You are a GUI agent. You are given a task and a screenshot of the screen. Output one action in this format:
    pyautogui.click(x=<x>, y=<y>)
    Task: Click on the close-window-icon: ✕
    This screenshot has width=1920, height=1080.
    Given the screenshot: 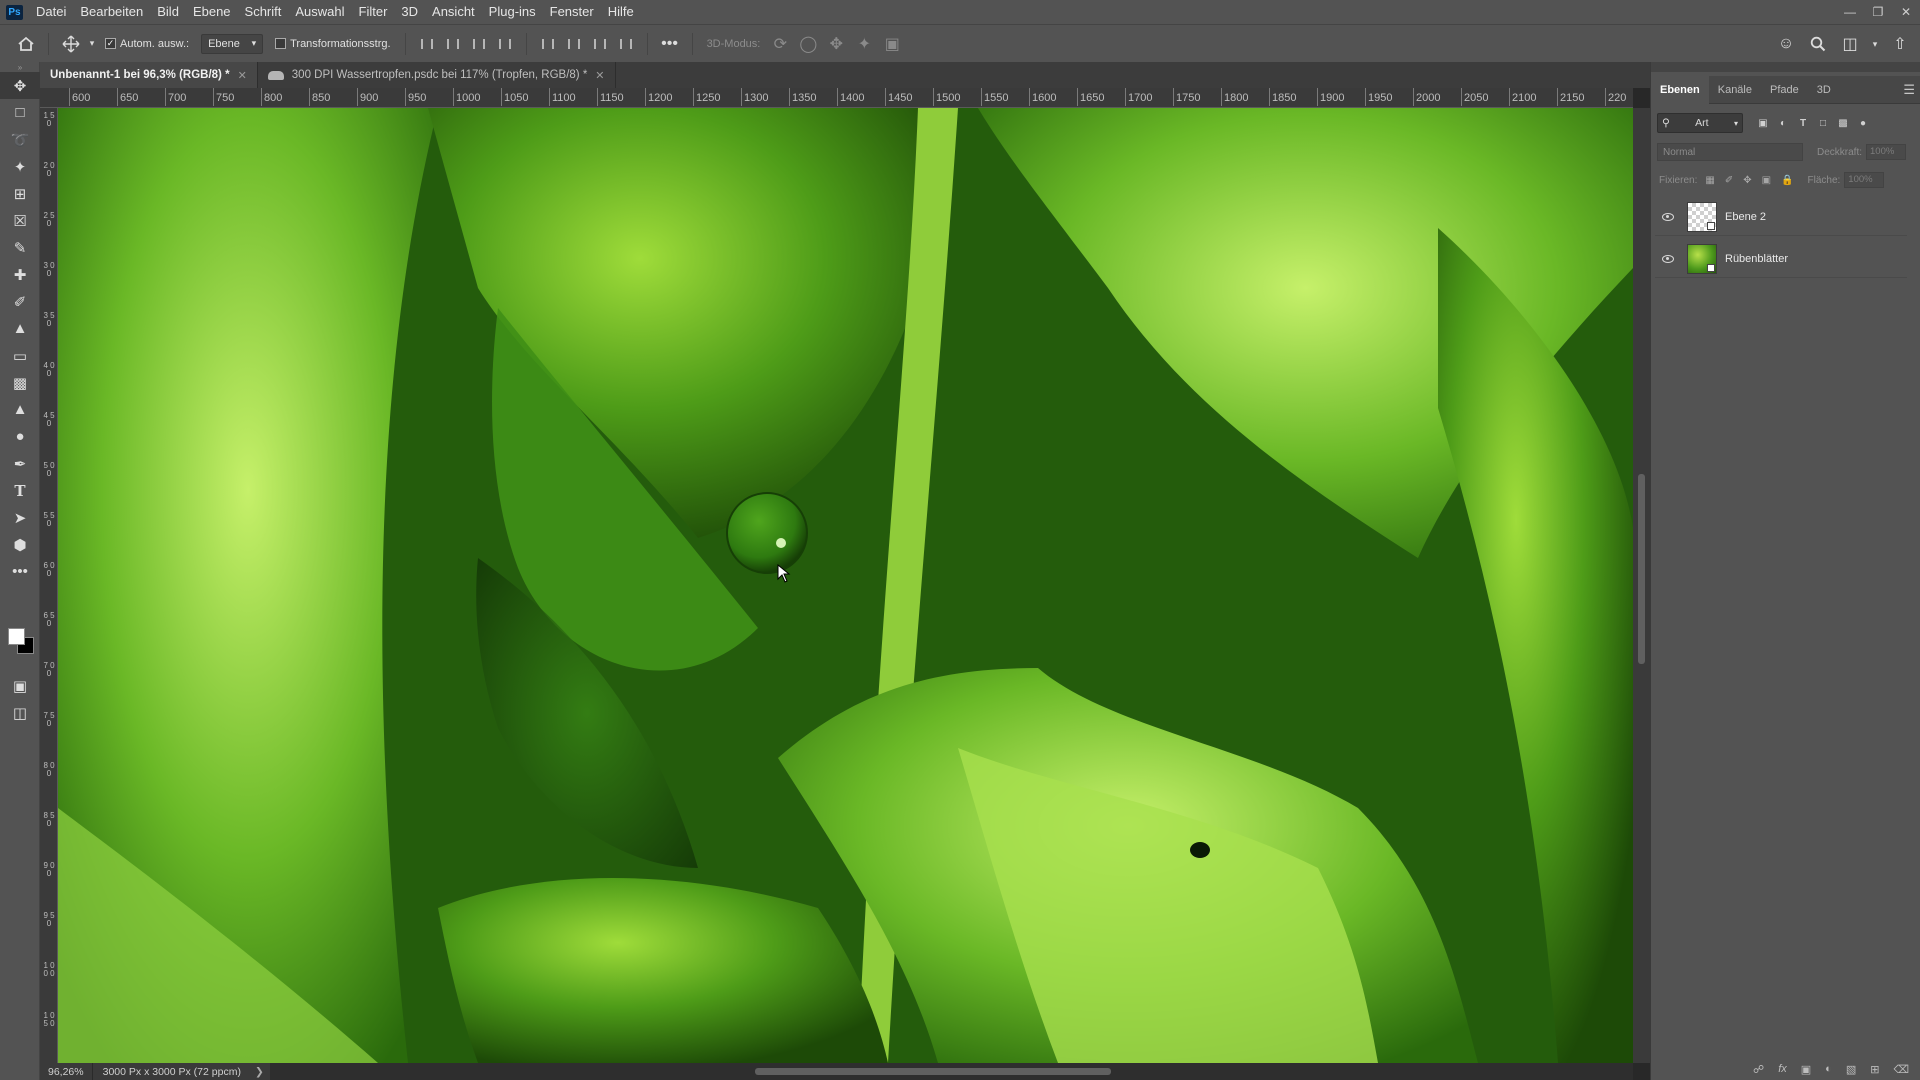 What is the action you would take?
    pyautogui.click(x=1906, y=12)
    